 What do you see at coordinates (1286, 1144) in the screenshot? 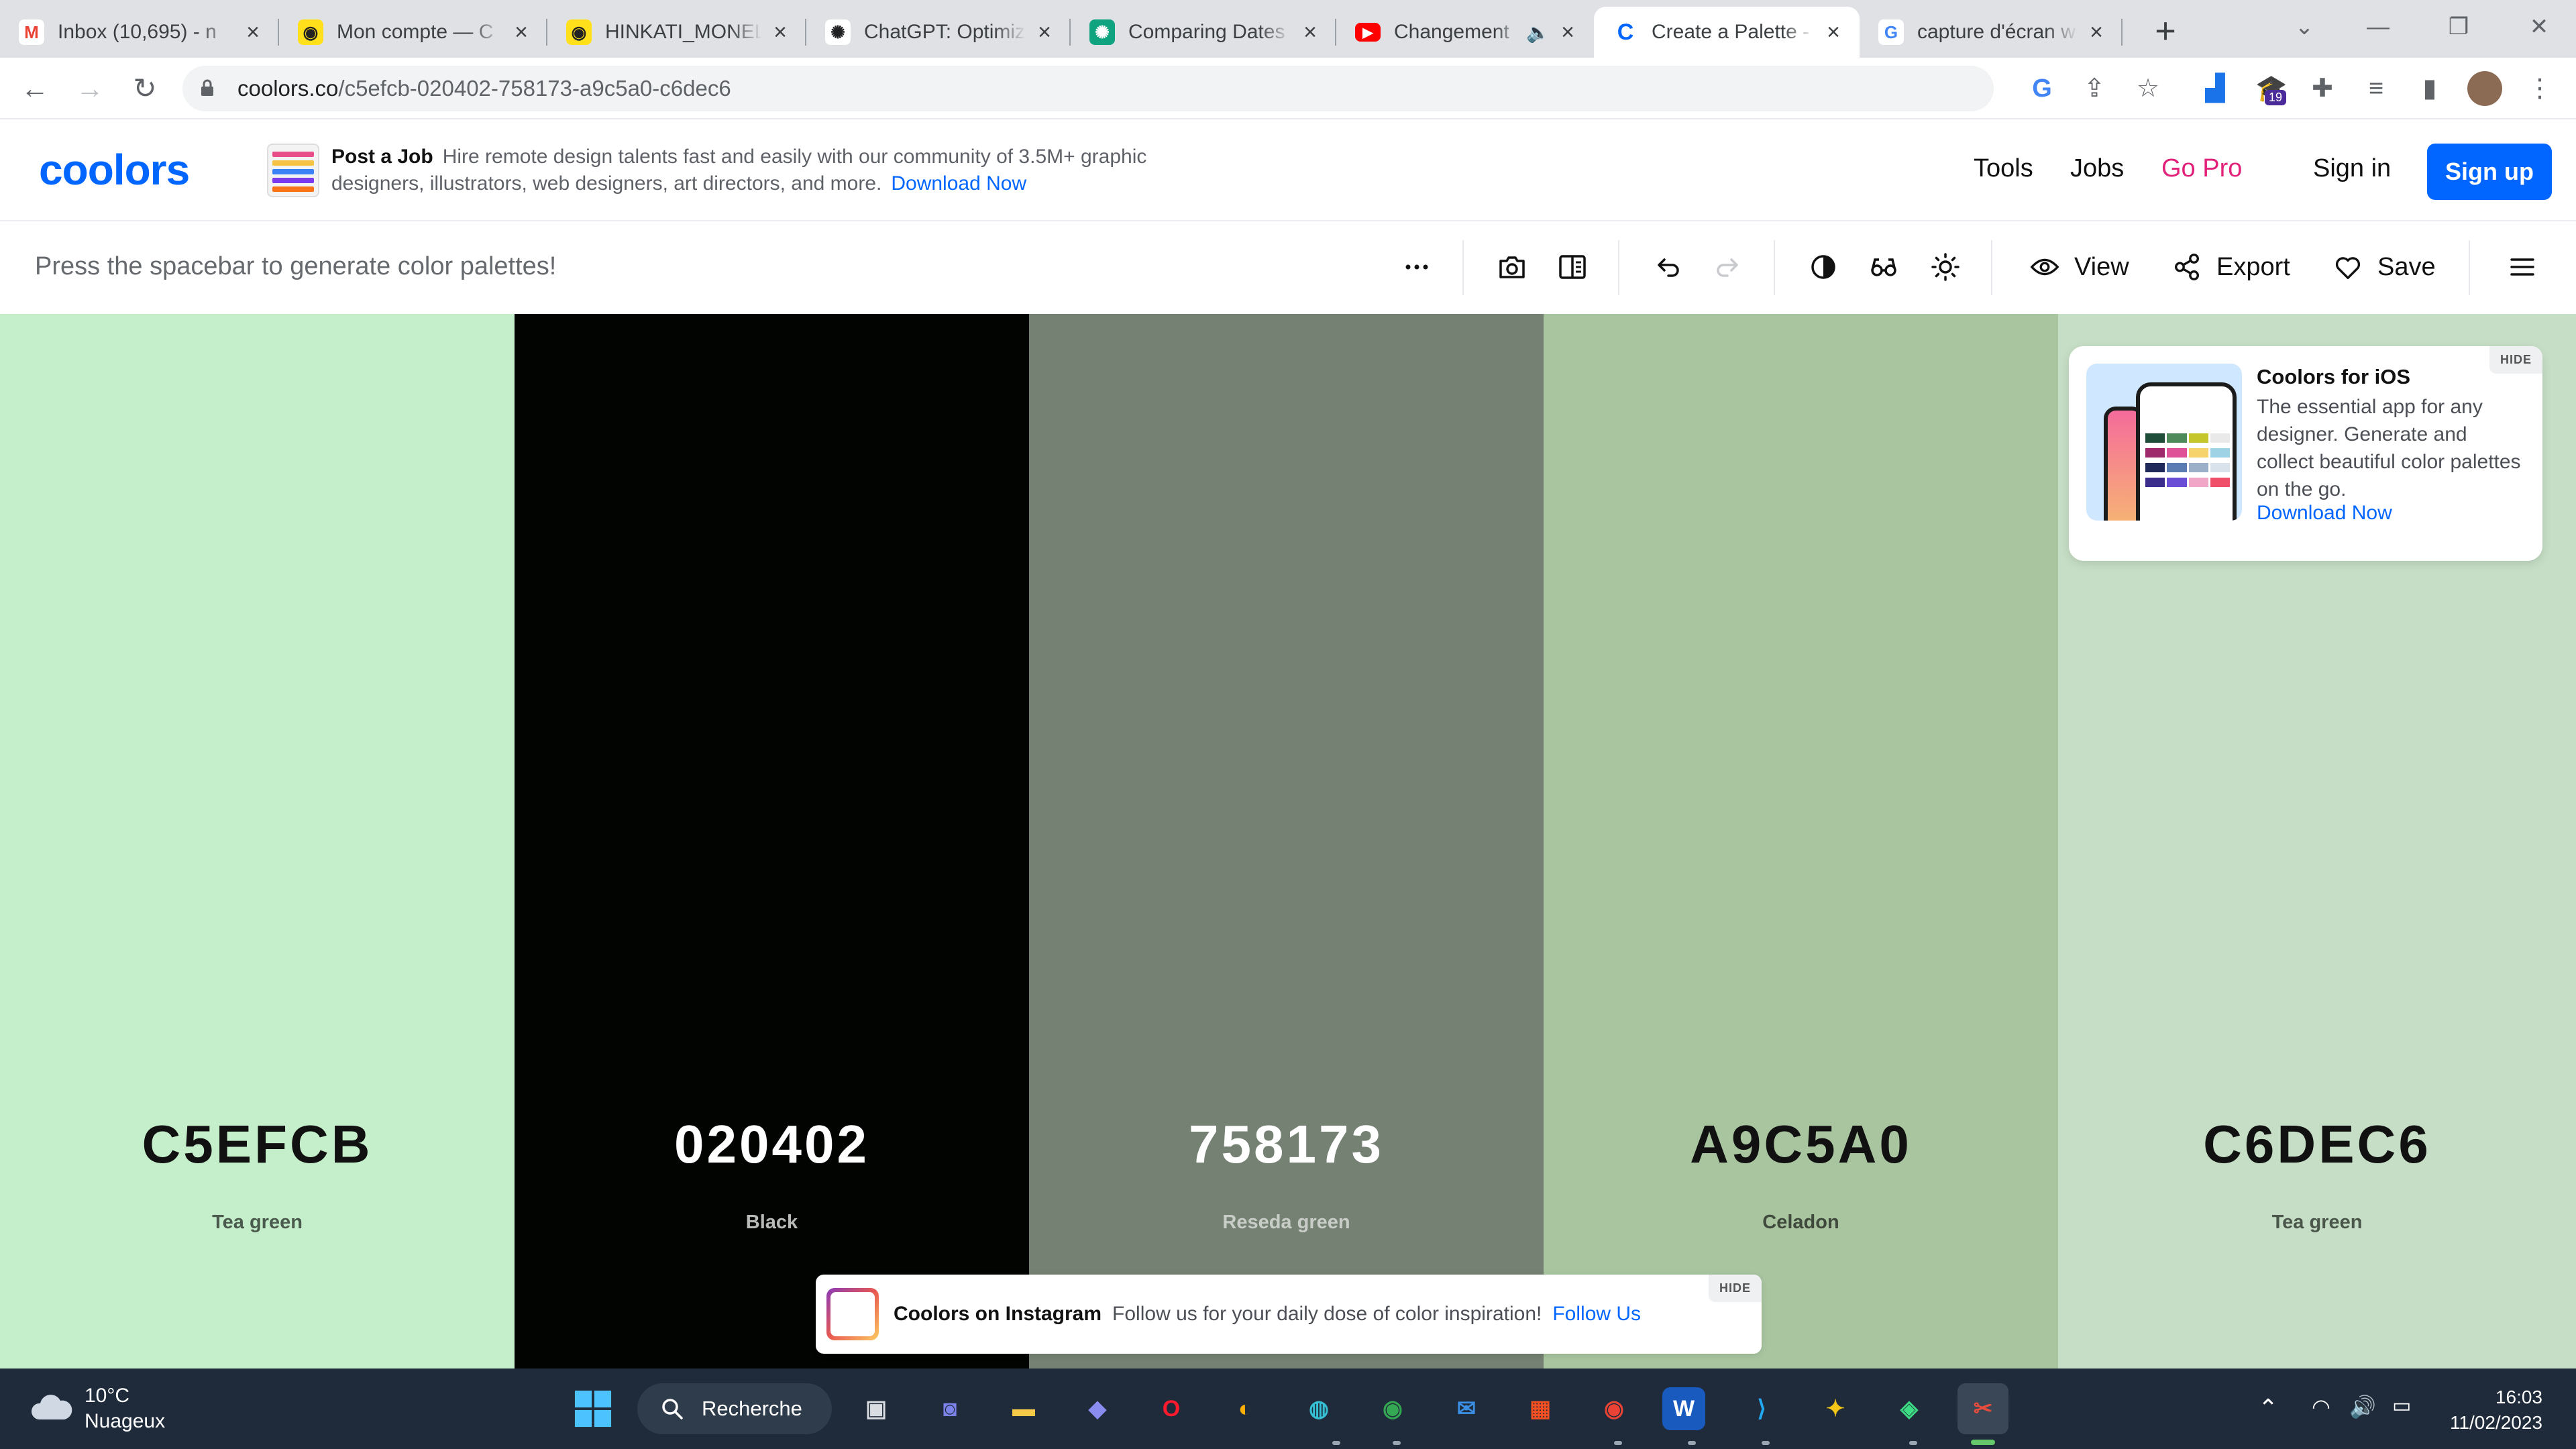
I see `color-hex: 758173` at bounding box center [1286, 1144].